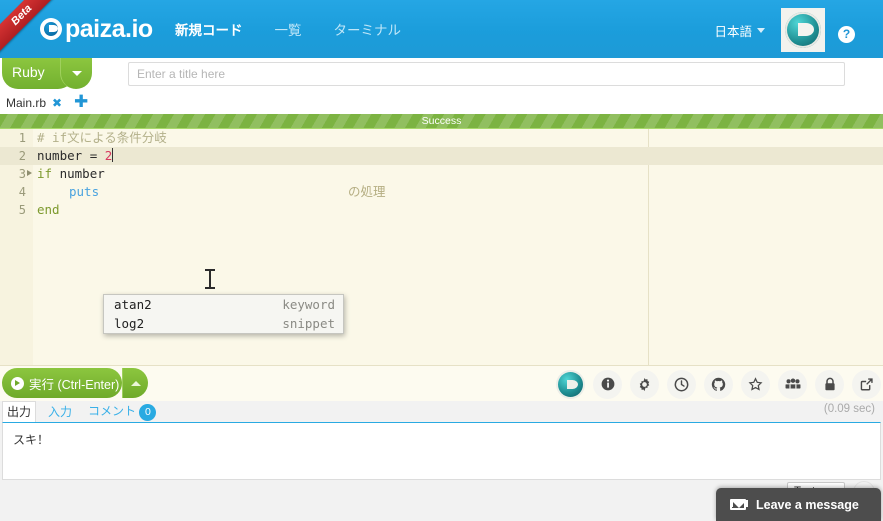 The image size is (883, 521). Describe the element at coordinates (108, 155) in the screenshot. I see `code-number: 2` at that location.